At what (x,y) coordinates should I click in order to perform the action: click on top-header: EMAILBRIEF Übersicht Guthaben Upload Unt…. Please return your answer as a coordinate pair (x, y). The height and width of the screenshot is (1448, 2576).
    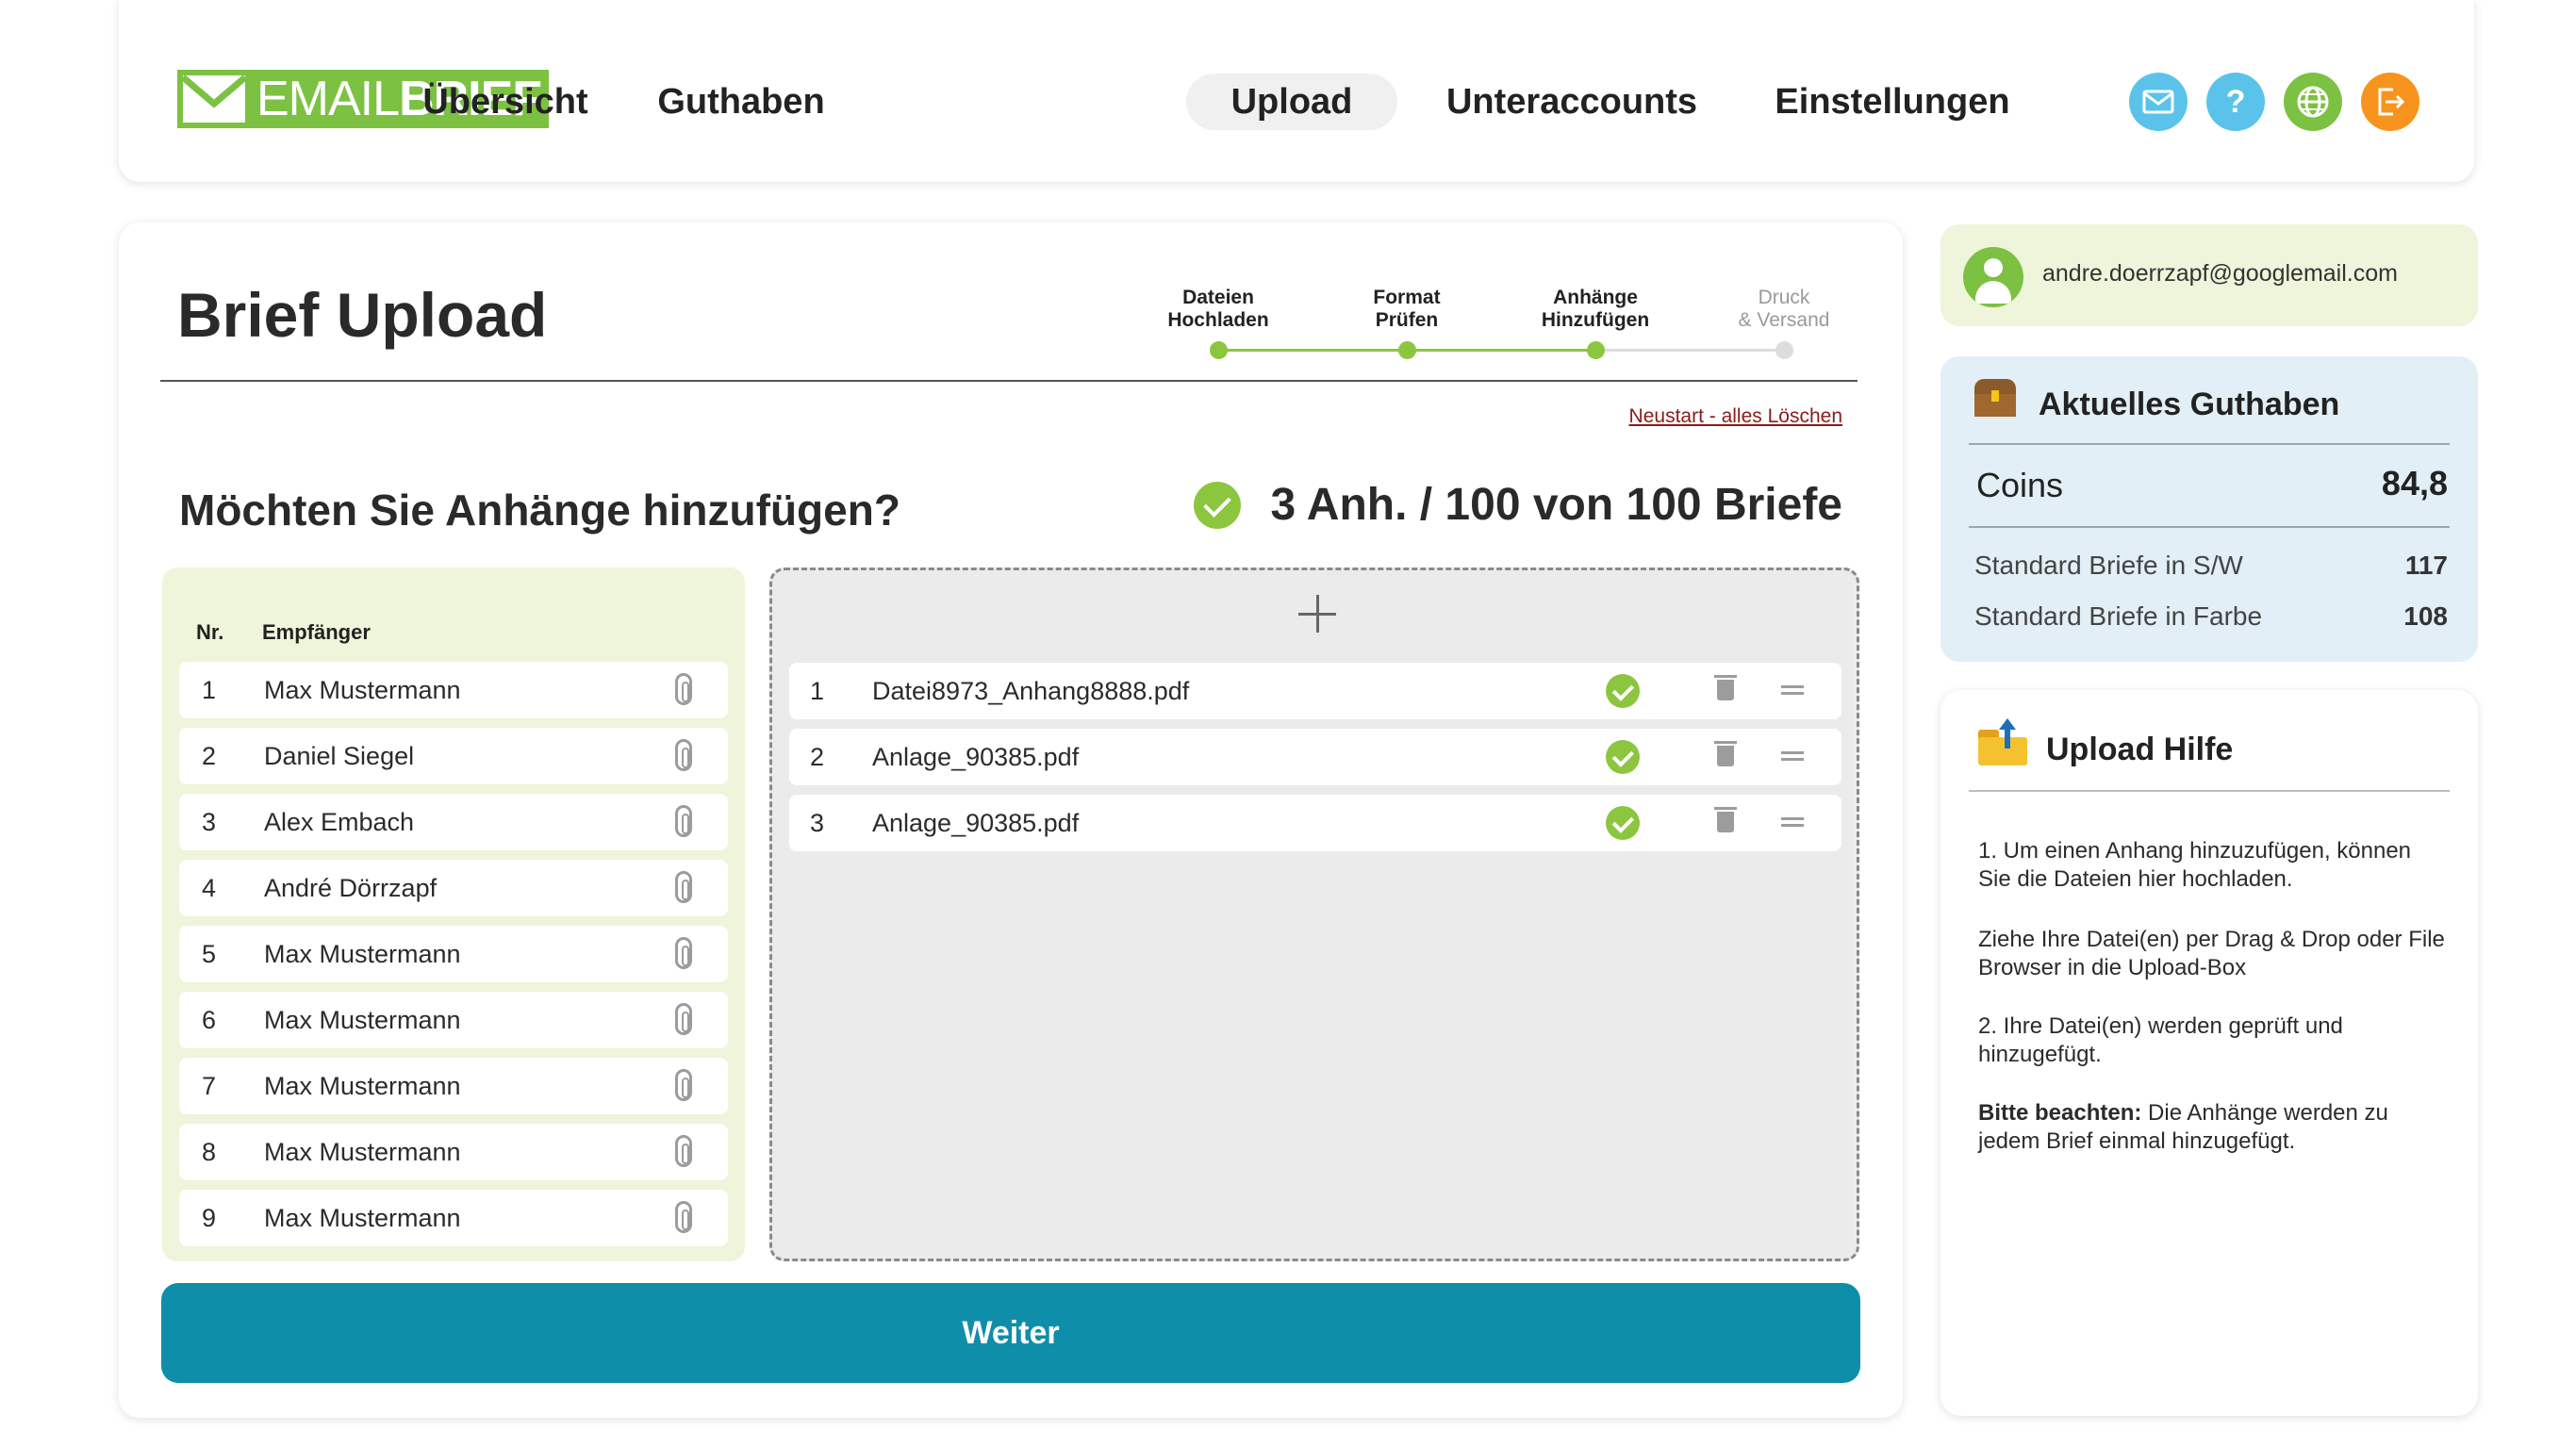
    Looking at the image, I should click on (1296, 91).